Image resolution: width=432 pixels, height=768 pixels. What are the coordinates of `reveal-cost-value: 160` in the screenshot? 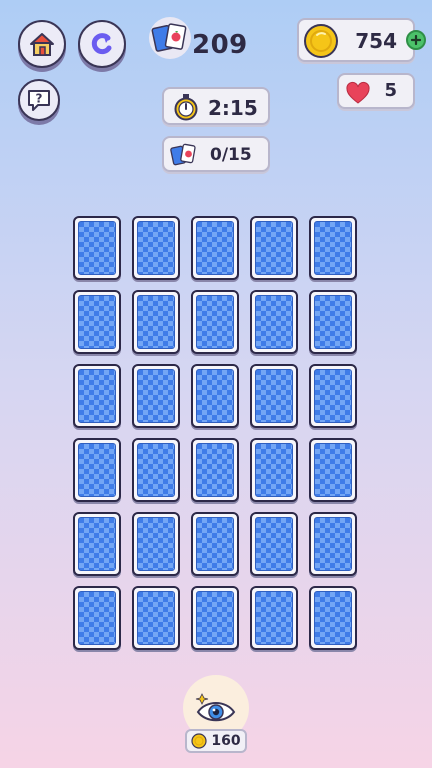 It's located at (226, 741).